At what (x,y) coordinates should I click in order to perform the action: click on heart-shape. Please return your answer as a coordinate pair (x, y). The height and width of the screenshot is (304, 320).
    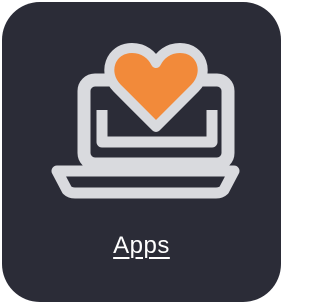
    Looking at the image, I should click on (156, 87).